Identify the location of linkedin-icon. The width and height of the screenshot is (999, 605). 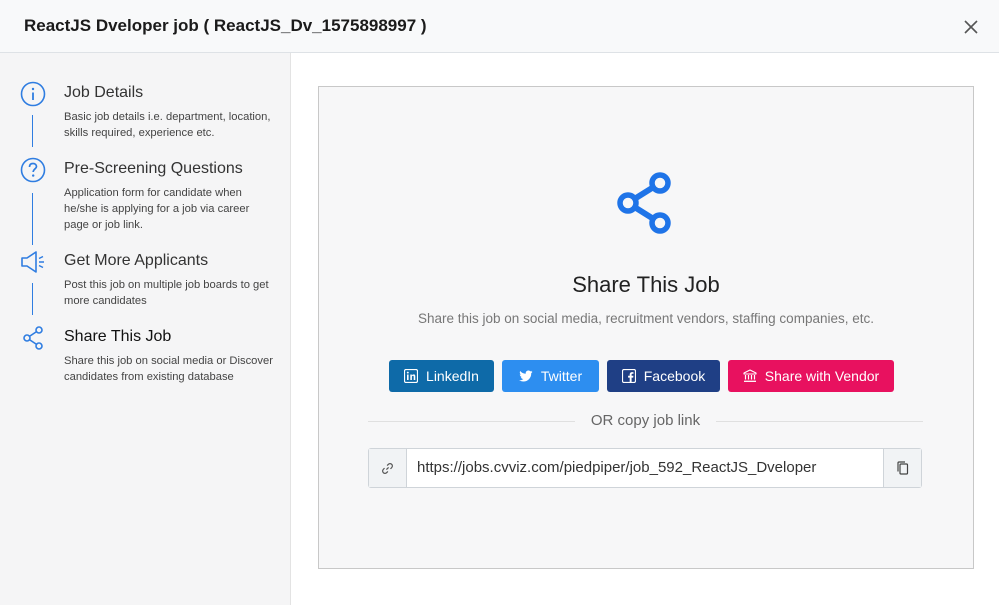
(411, 376).